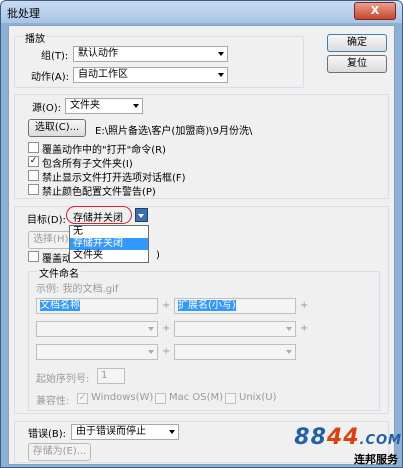 This screenshot has width=403, height=468. I want to click on override-save-label-end: ), so click(158, 255).